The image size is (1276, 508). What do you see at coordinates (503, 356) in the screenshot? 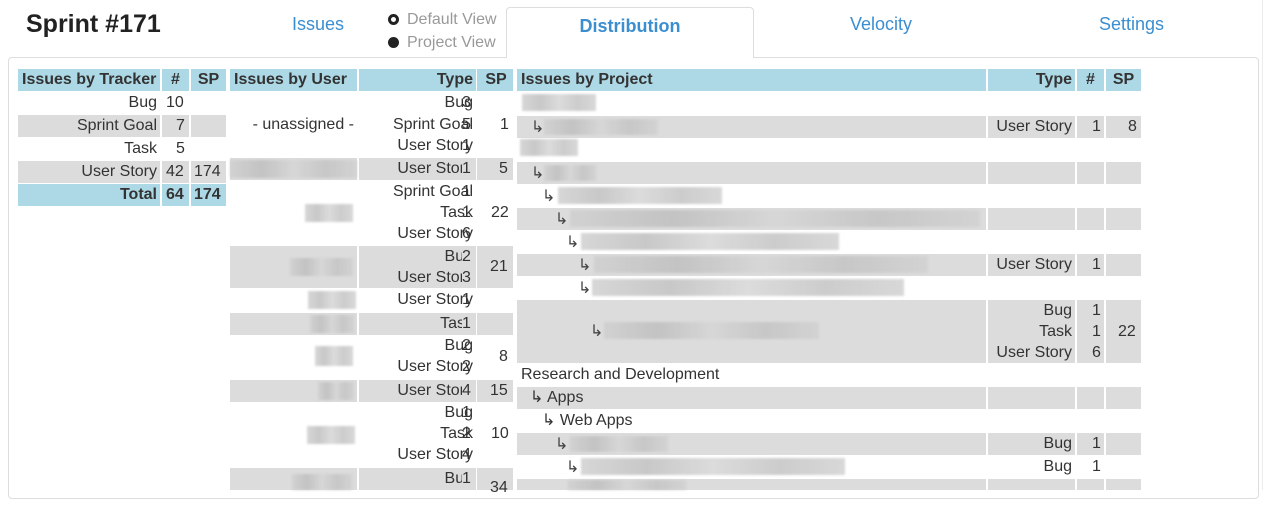
I see `user-row-sp: 8` at bounding box center [503, 356].